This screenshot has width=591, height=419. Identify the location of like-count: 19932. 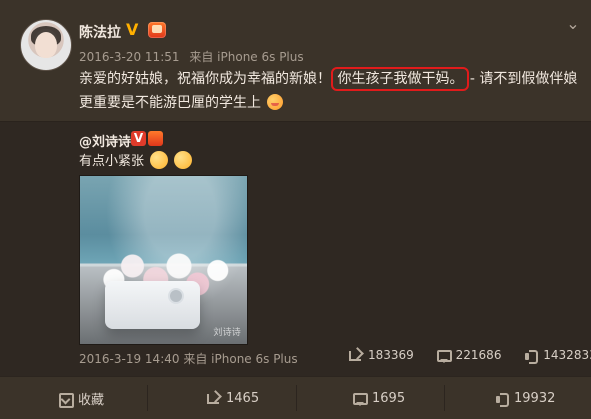
(535, 398).